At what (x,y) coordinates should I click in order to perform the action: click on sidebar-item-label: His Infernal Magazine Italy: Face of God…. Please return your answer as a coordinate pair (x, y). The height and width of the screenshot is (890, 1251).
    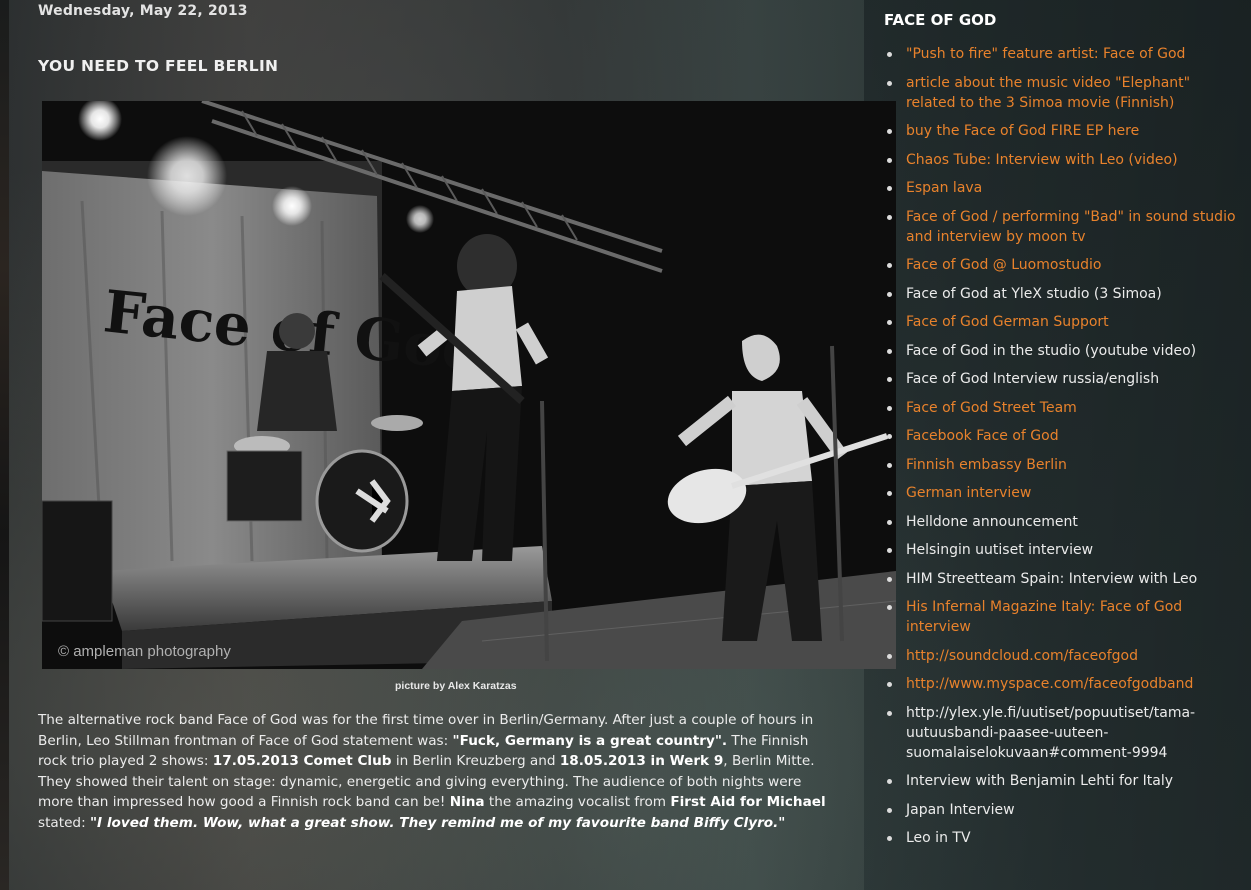
    Looking at the image, I should click on (1044, 617).